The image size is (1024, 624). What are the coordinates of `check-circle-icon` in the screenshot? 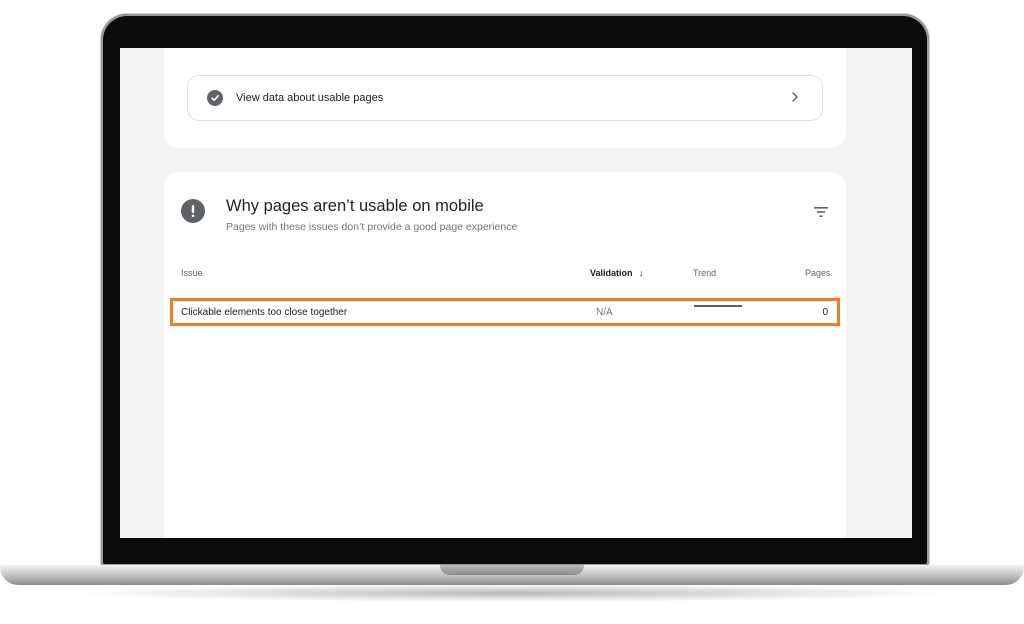 It's located at (215, 98).